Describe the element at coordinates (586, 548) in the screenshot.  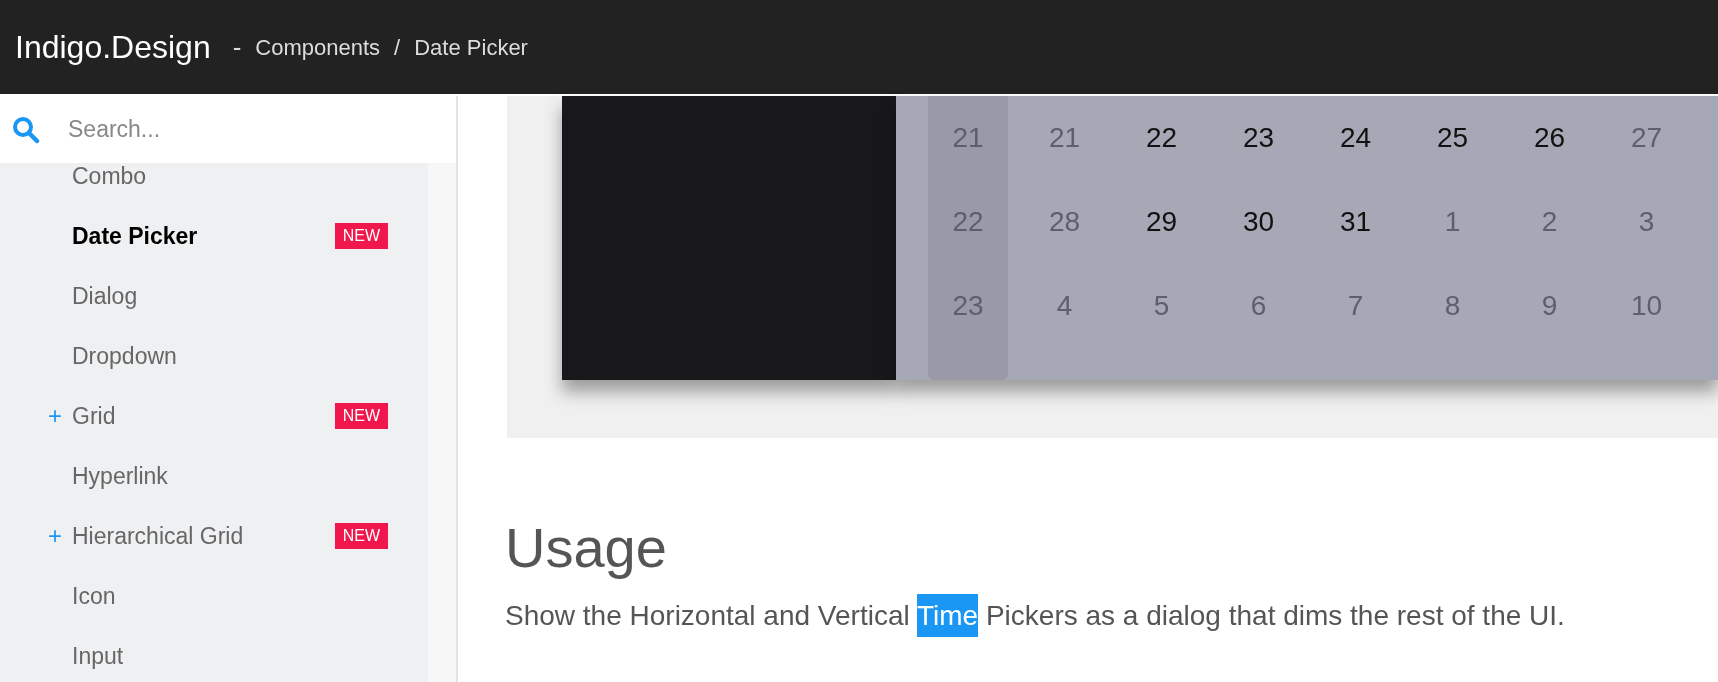
I see `section-heading: Usage` at that location.